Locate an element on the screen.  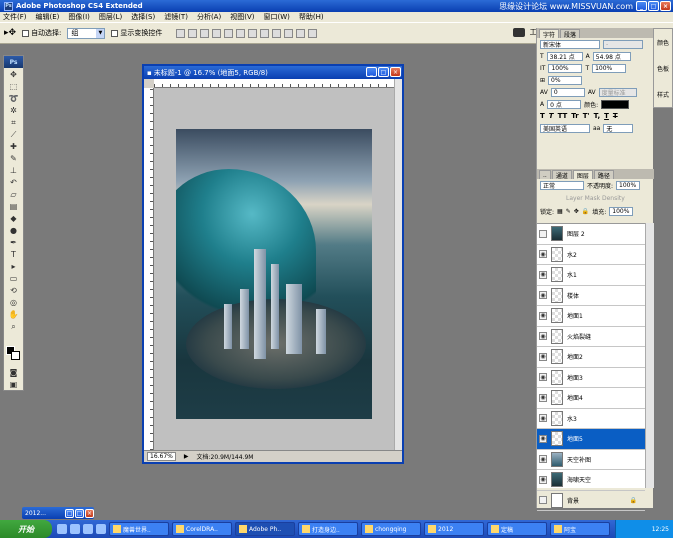
layer-row: ◉ 地面5 is located at coordinates (591, 439).